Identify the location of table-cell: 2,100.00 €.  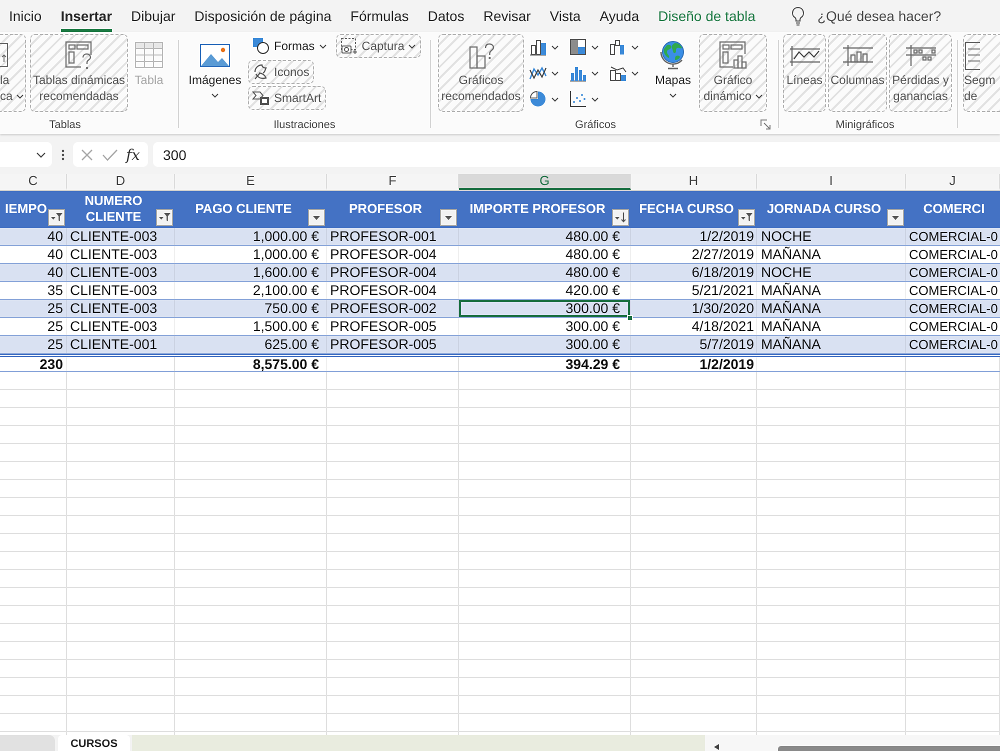
(251, 290).